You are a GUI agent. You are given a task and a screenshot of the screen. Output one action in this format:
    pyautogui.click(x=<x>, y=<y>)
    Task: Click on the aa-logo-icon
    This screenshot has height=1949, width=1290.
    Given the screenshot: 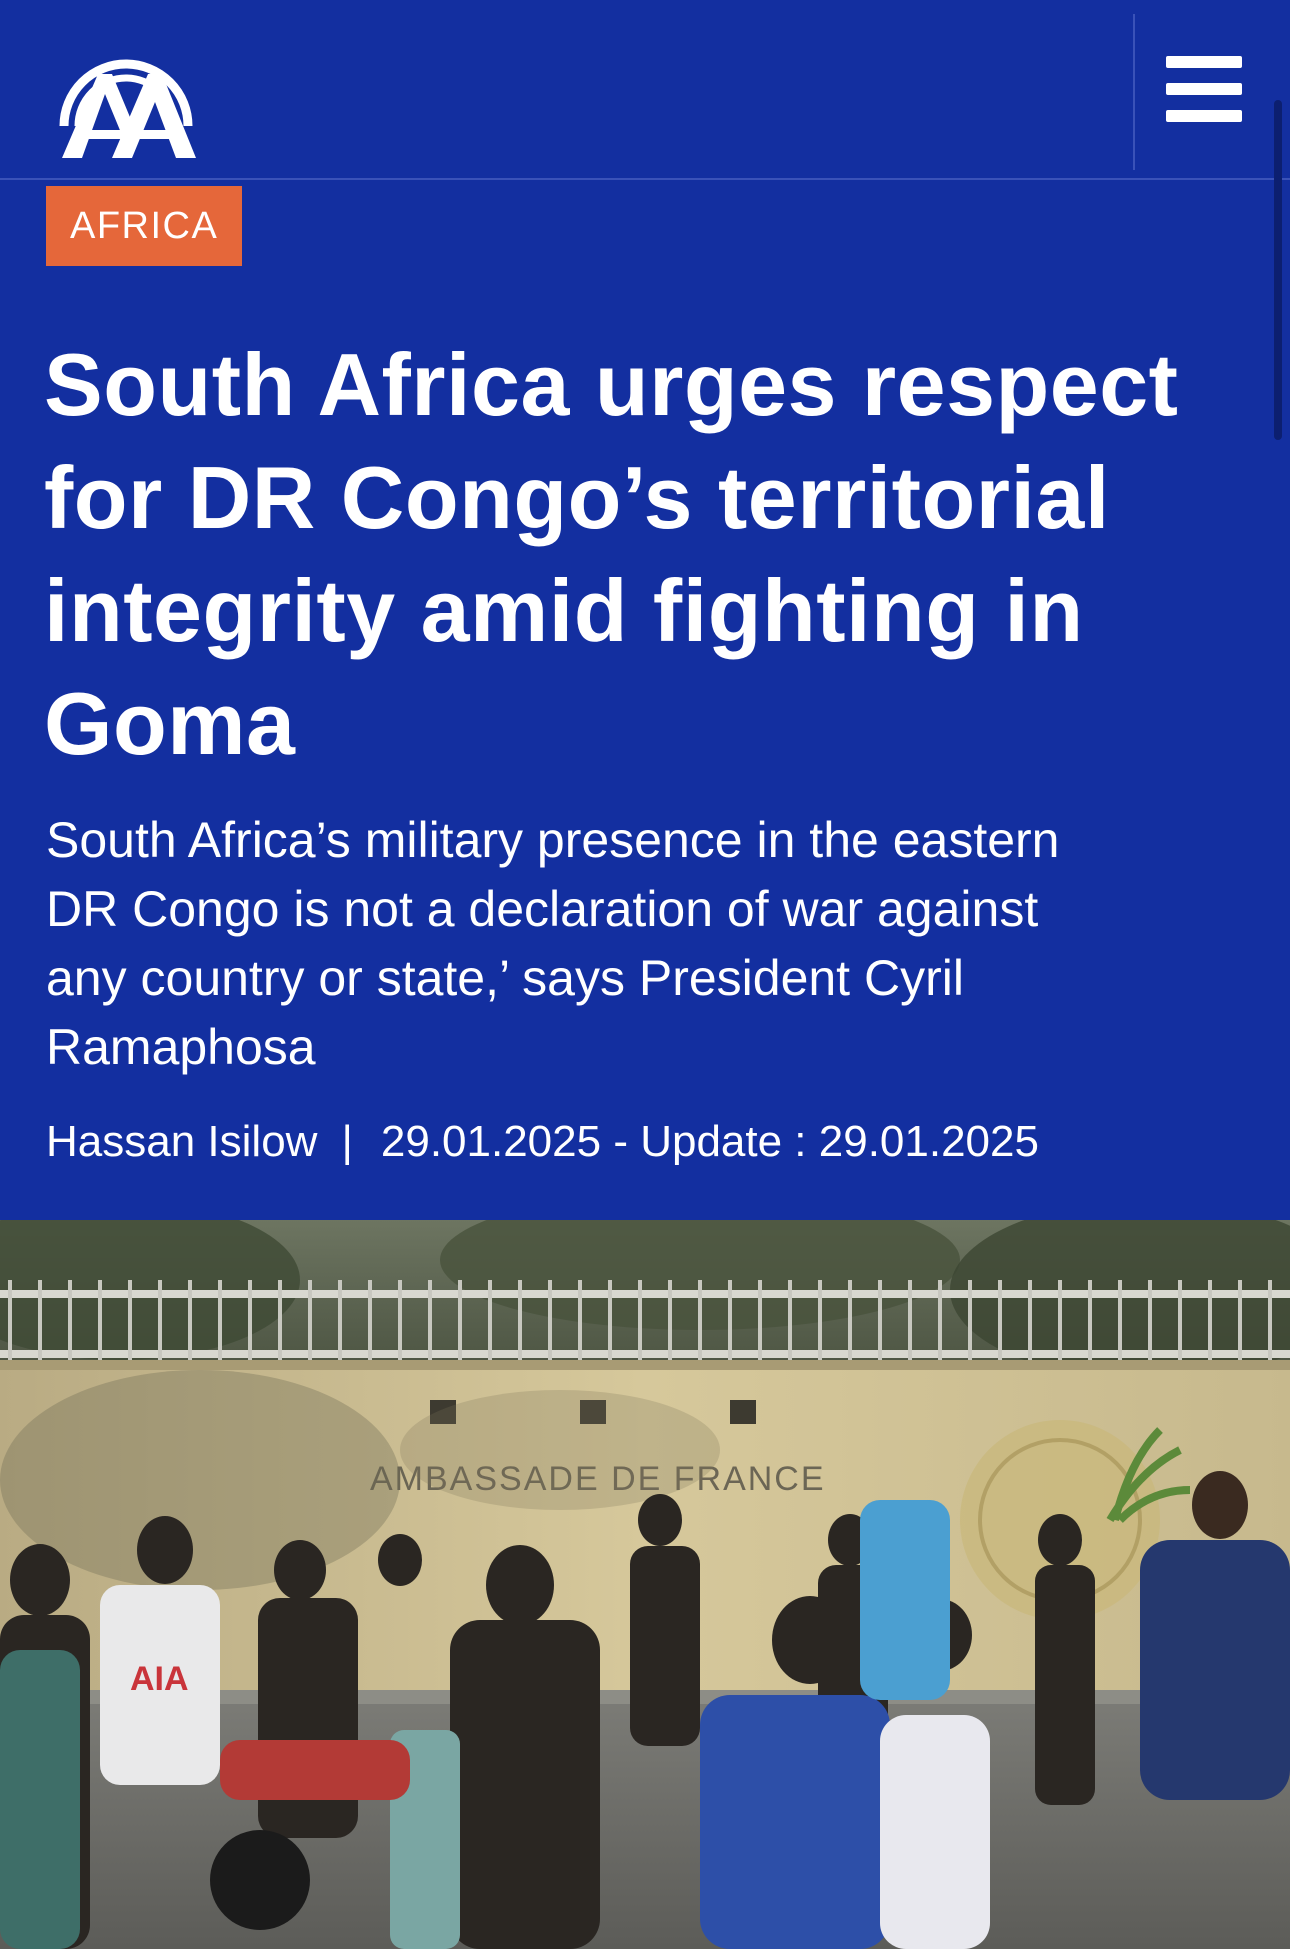 What is the action you would take?
    pyautogui.click(x=126, y=96)
    